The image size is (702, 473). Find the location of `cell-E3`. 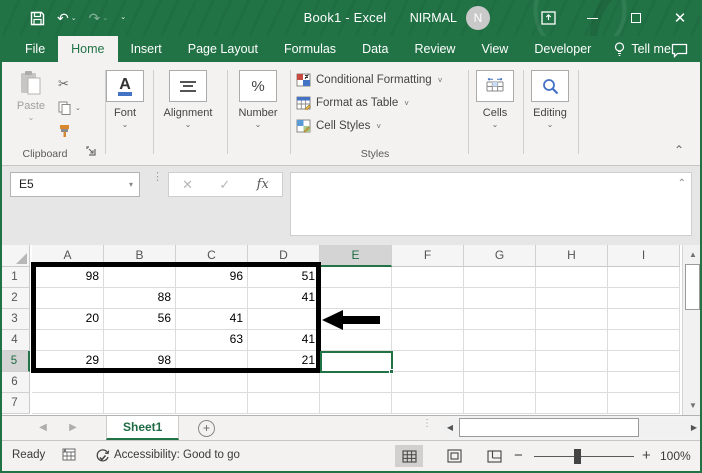

cell-E3 is located at coordinates (356, 319).